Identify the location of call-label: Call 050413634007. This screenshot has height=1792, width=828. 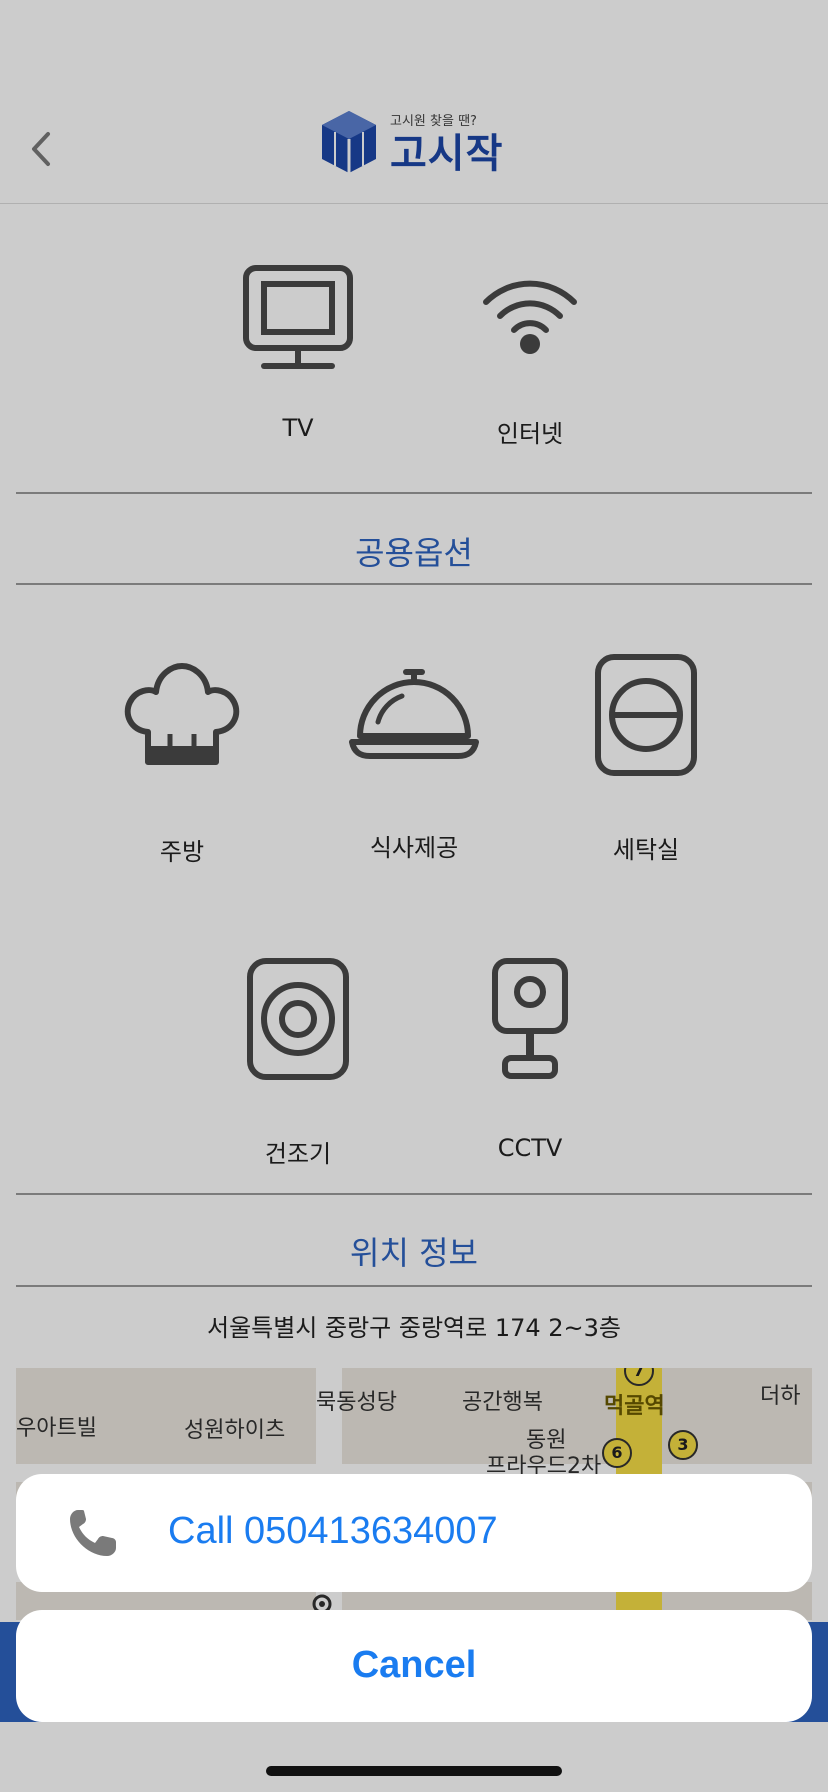
(333, 1531).